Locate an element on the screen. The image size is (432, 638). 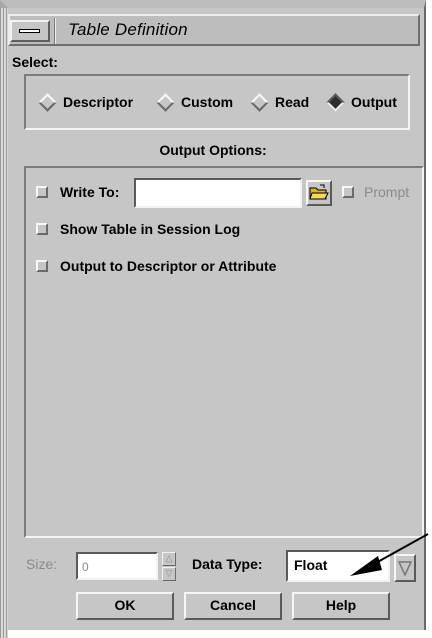
size-increment-button: △ is located at coordinates (169, 559).